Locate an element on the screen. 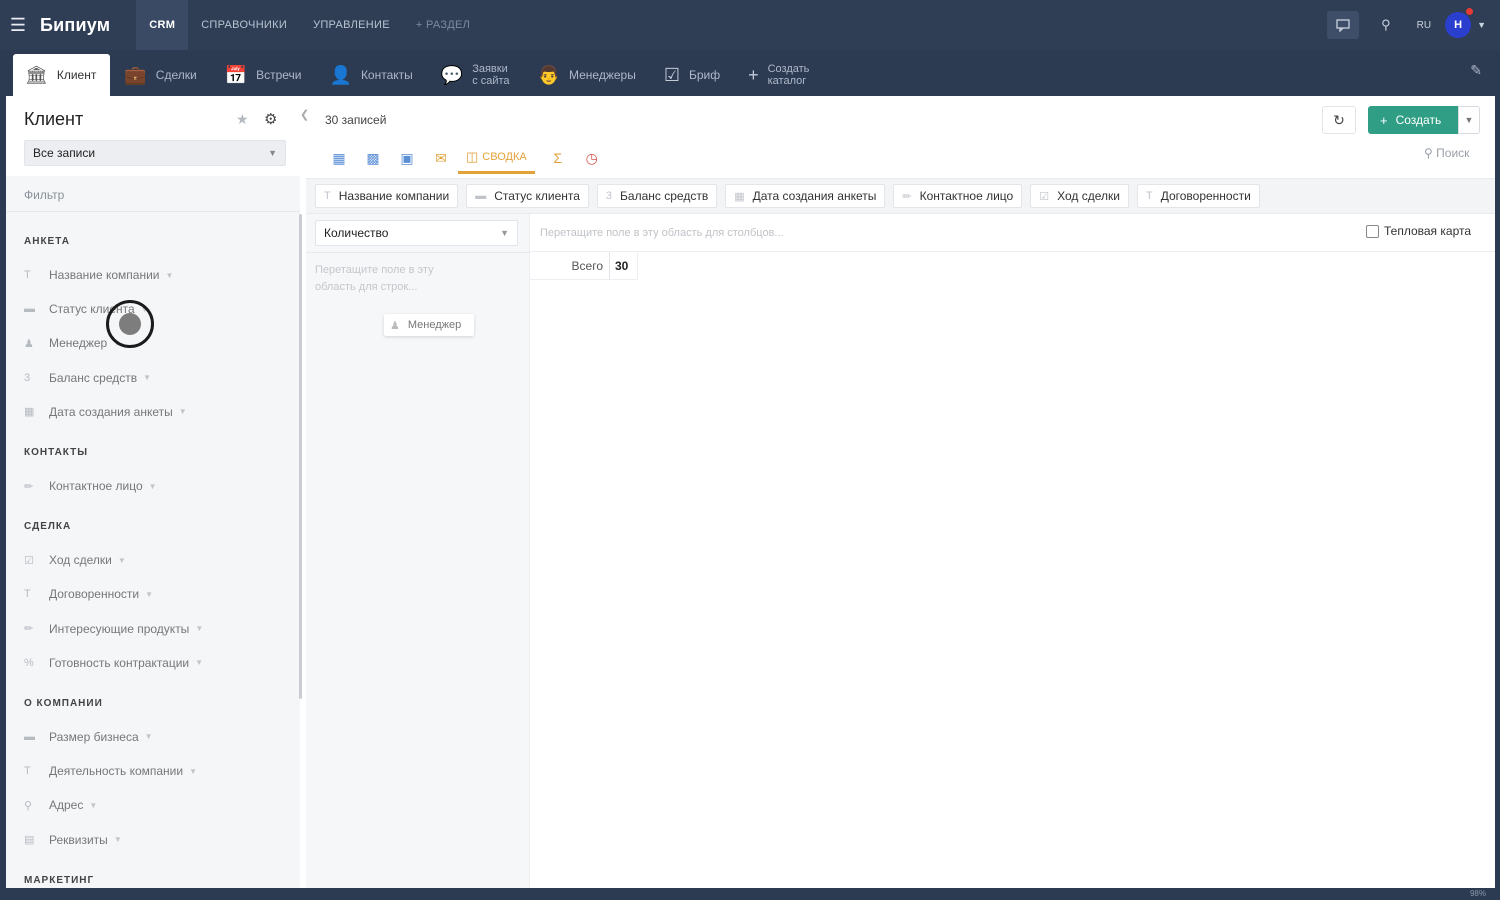 This screenshot has height=900, width=1500. field-label: Баланс средств is located at coordinates (93, 377).